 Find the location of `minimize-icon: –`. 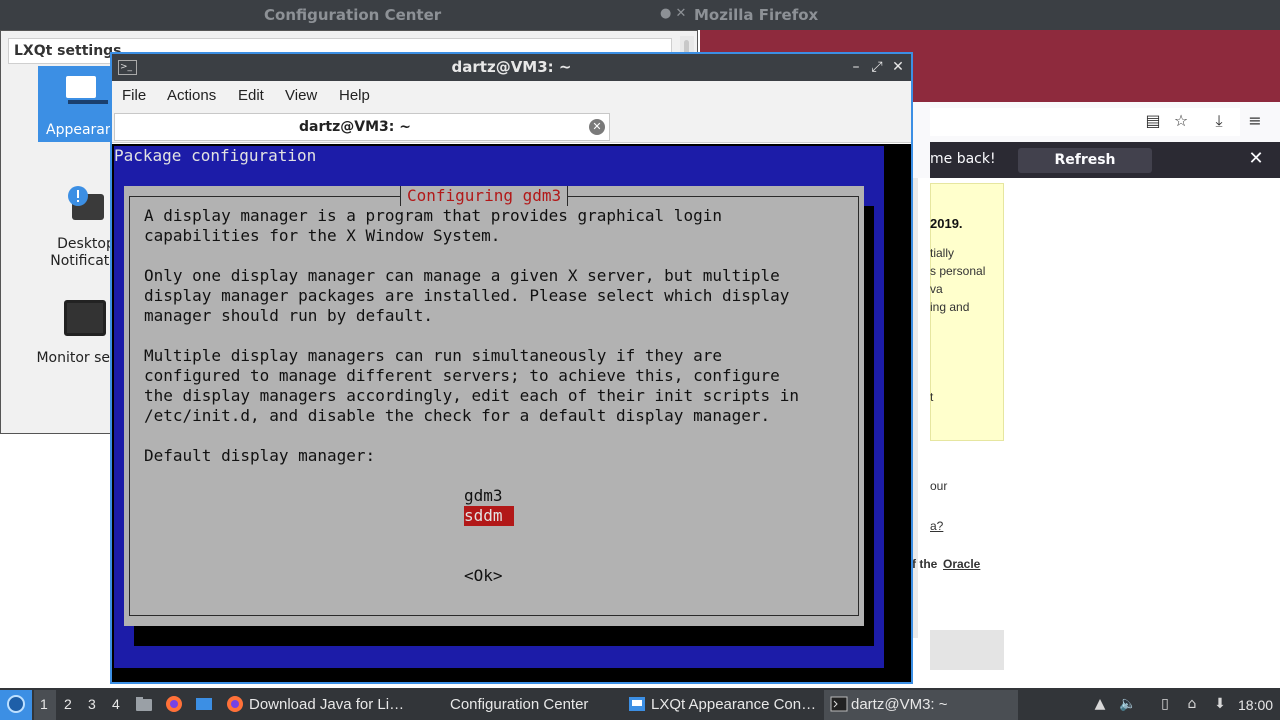

minimize-icon: – is located at coordinates (856, 67).